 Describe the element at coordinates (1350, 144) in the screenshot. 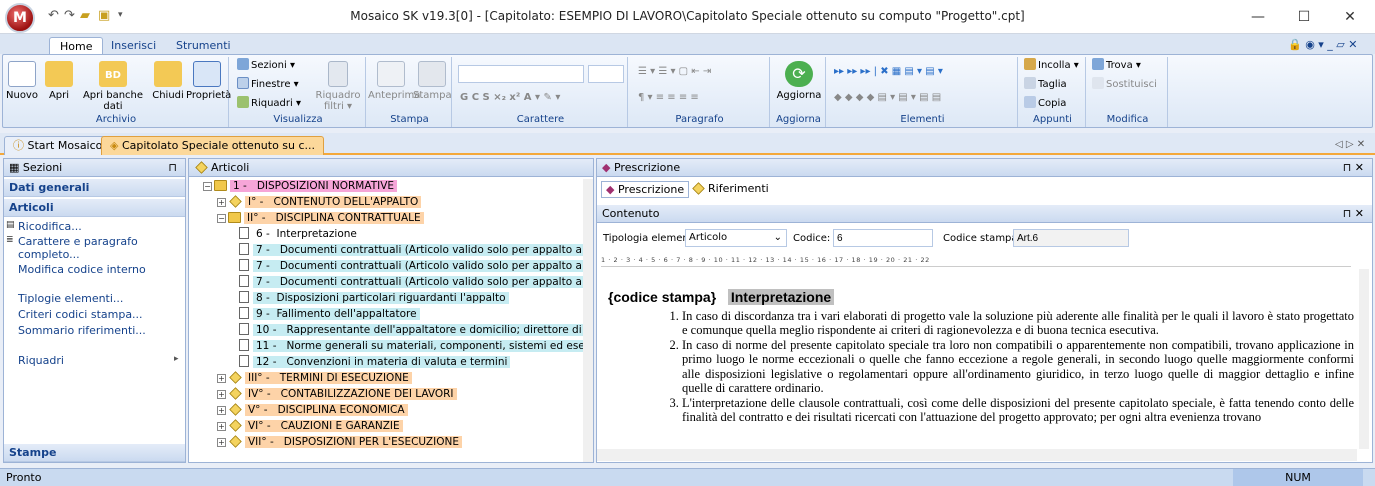

I see `doctab-navigation: ◁ ▷ ✕` at that location.